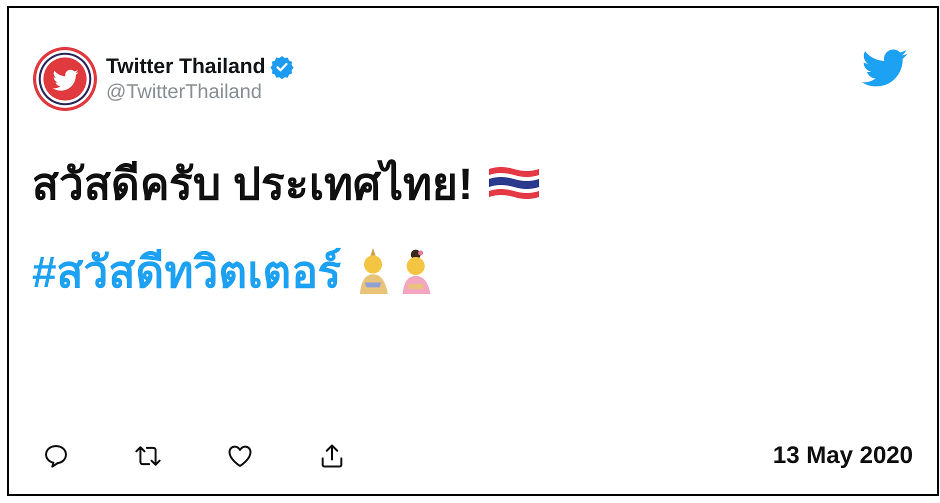 The height and width of the screenshot is (503, 940). Describe the element at coordinates (476, 92) in the screenshot. I see `author-handle: @TwitterThailand` at that location.